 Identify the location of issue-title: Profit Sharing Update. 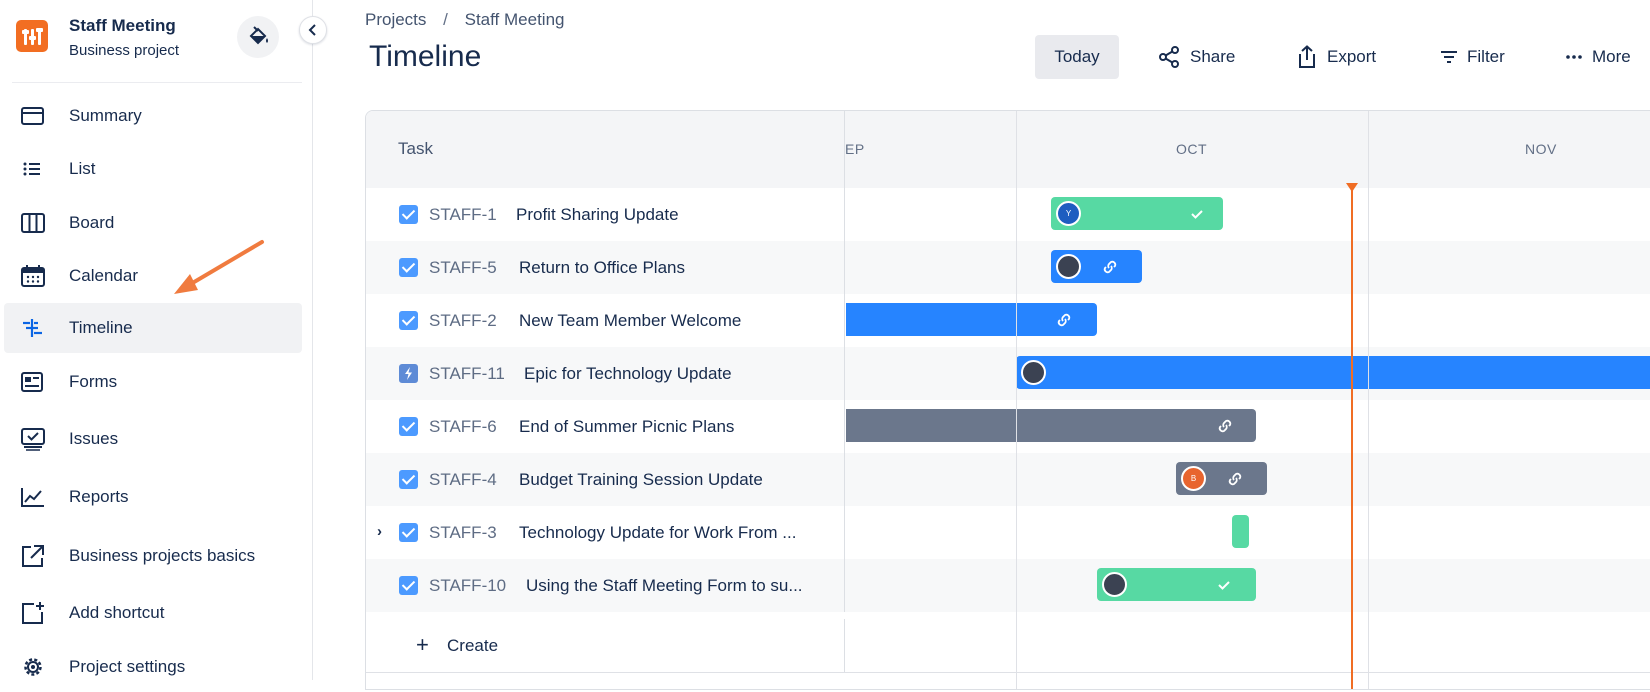
(597, 215).